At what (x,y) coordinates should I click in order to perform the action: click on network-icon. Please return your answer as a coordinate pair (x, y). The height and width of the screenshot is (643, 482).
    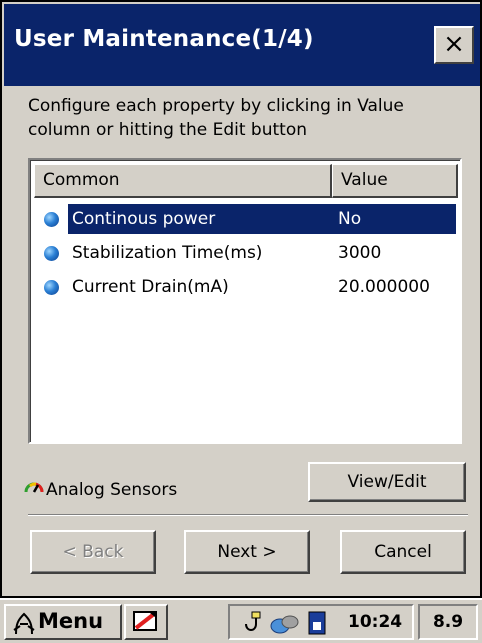
    Looking at the image, I should click on (285, 623).